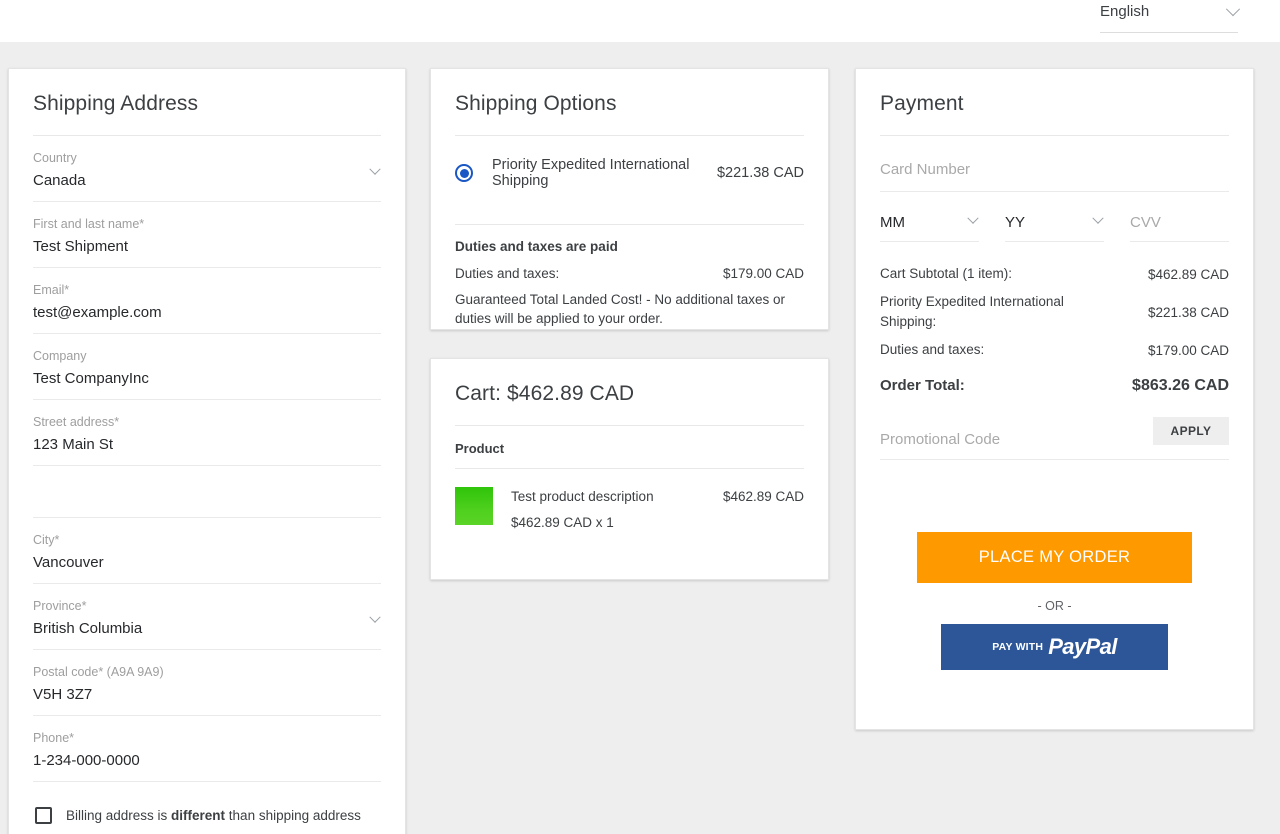  Describe the element at coordinates (119, 815) in the screenshot. I see `billing-text-before: Billing address is` at that location.